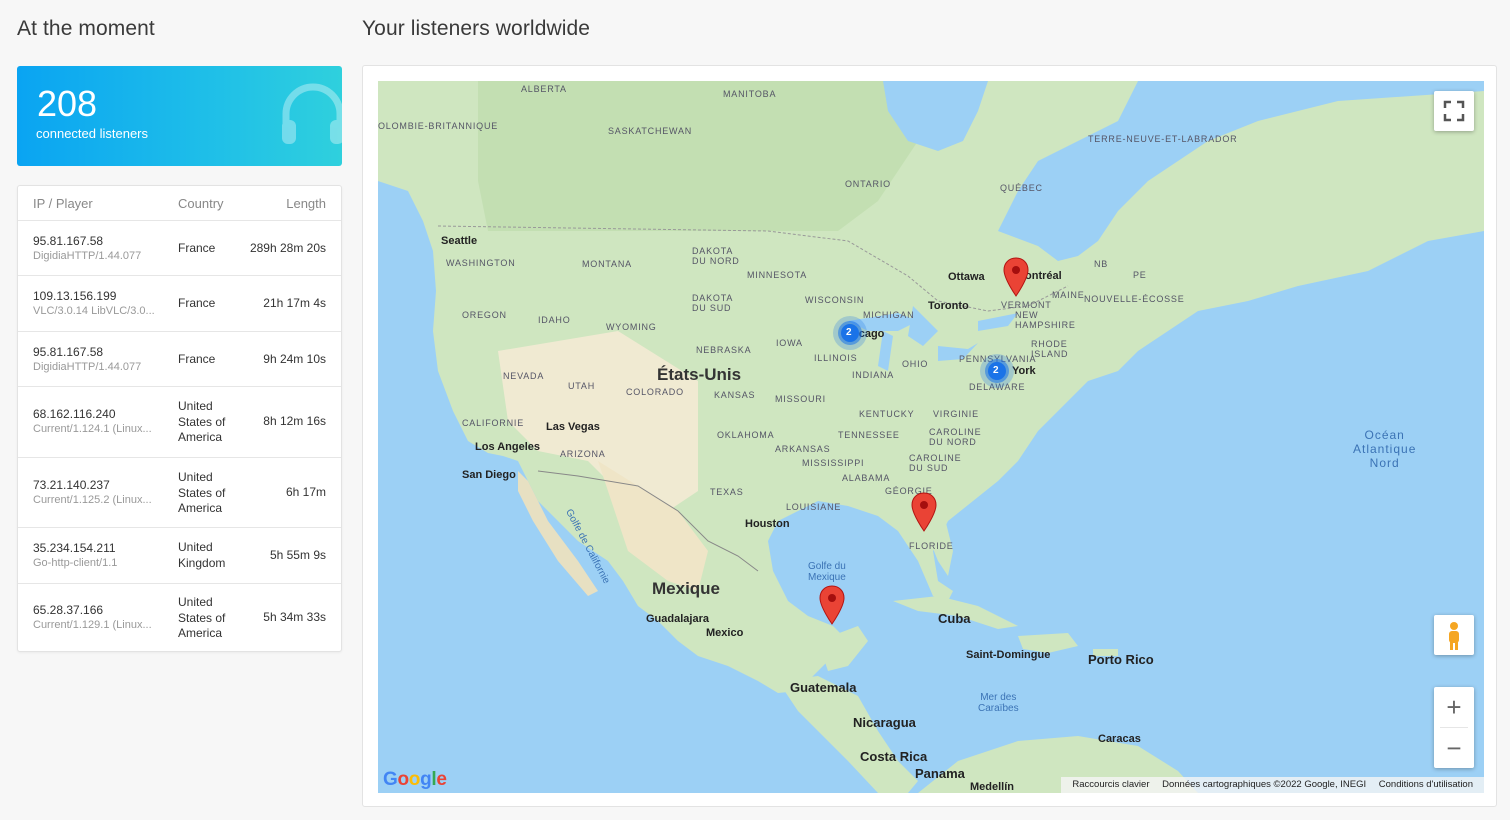 The height and width of the screenshot is (820, 1510). Describe the element at coordinates (954, 618) in the screenshot. I see `label-cuba: Cuba` at that location.